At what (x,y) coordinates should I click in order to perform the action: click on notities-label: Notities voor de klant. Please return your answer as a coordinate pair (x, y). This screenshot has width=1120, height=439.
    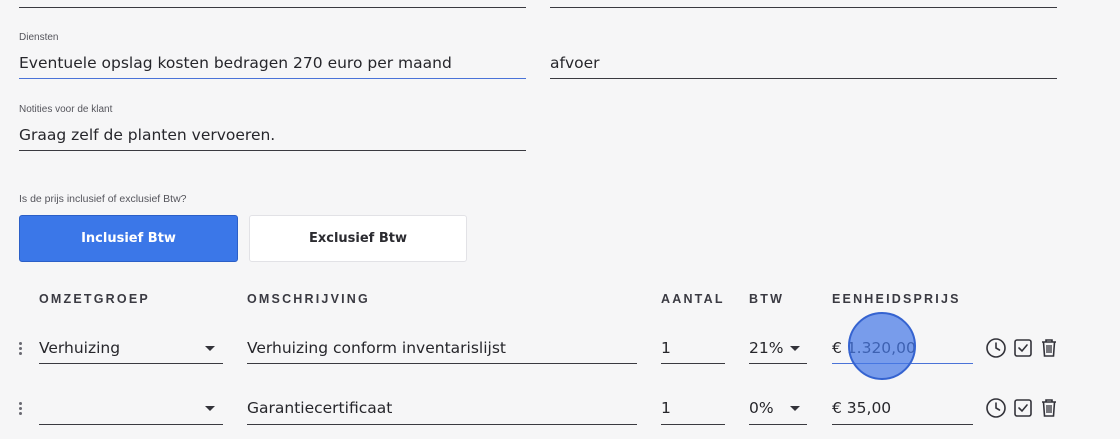
    Looking at the image, I should click on (66, 109).